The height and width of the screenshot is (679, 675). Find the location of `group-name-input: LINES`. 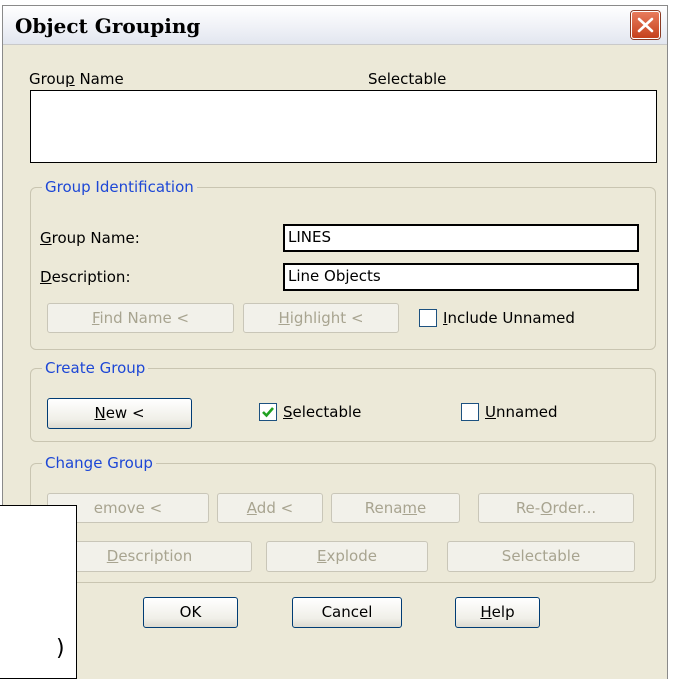

group-name-input: LINES is located at coordinates (461, 238).